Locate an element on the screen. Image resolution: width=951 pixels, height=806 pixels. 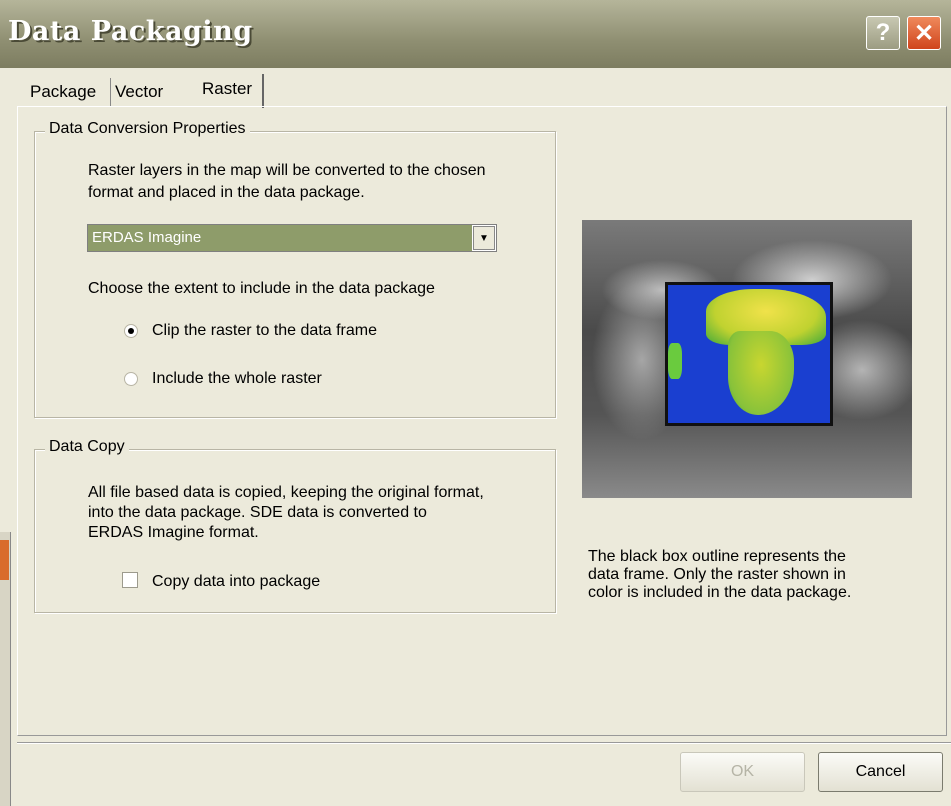
format-dropdown: ERDAS Imagine ▼ is located at coordinates (292, 238).